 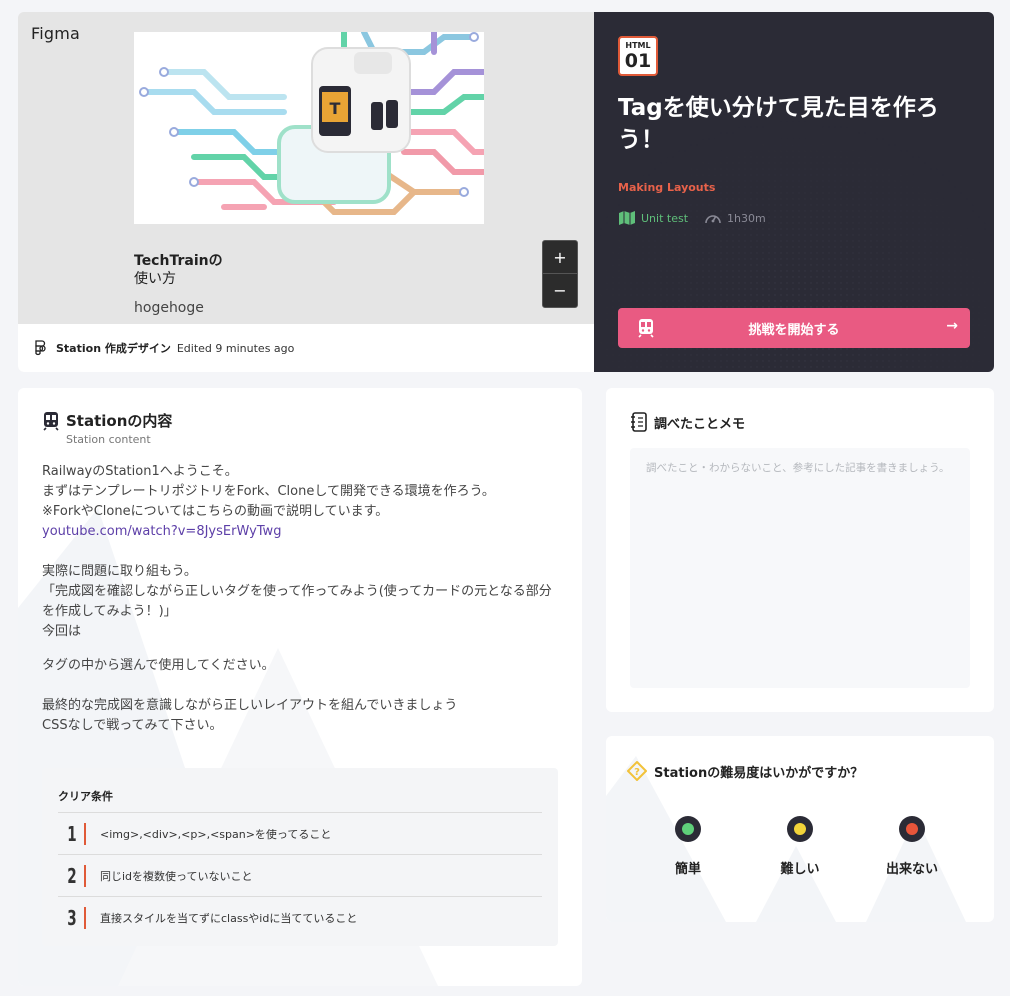 What do you see at coordinates (155, 279) in the screenshot?
I see `figma-card-title-line2: 使い方` at bounding box center [155, 279].